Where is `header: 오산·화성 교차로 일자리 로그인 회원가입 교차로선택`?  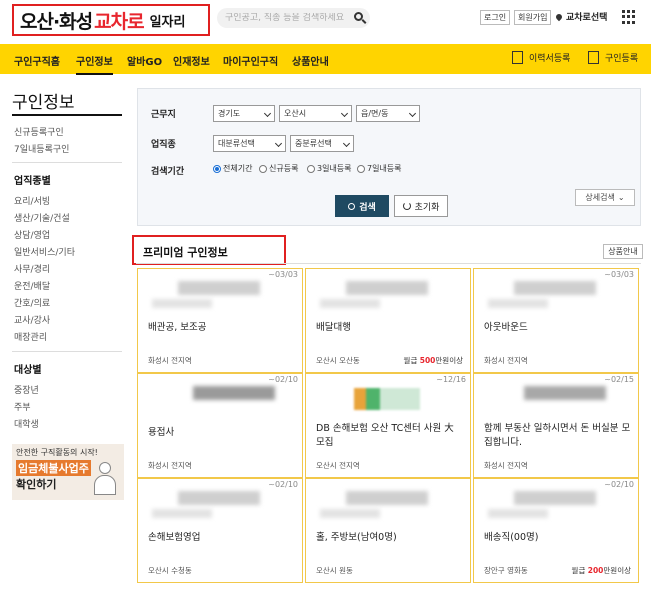 header: 오산·화성 교차로 일자리 로그인 회원가입 교차로선택 is located at coordinates (325, 22).